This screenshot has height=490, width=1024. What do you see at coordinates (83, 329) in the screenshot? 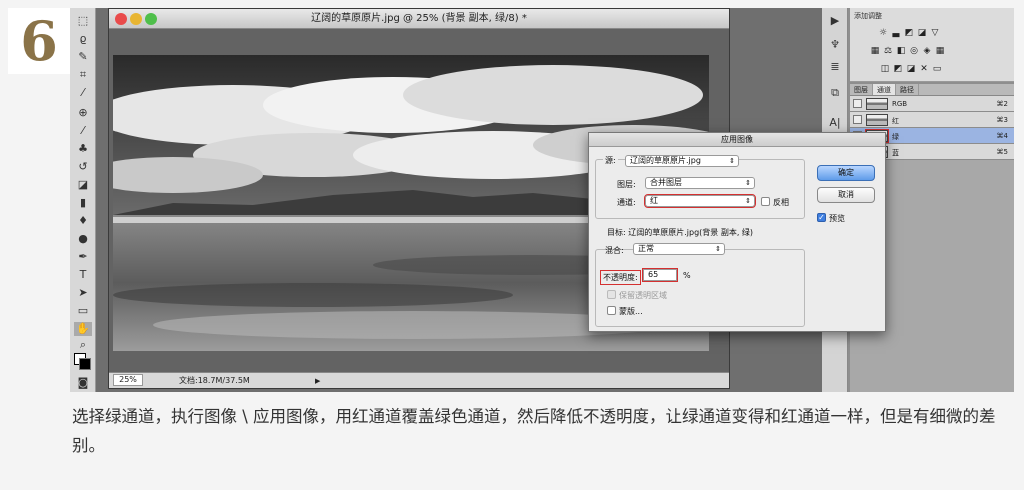
I see `hand-icon: ✋` at bounding box center [83, 329].